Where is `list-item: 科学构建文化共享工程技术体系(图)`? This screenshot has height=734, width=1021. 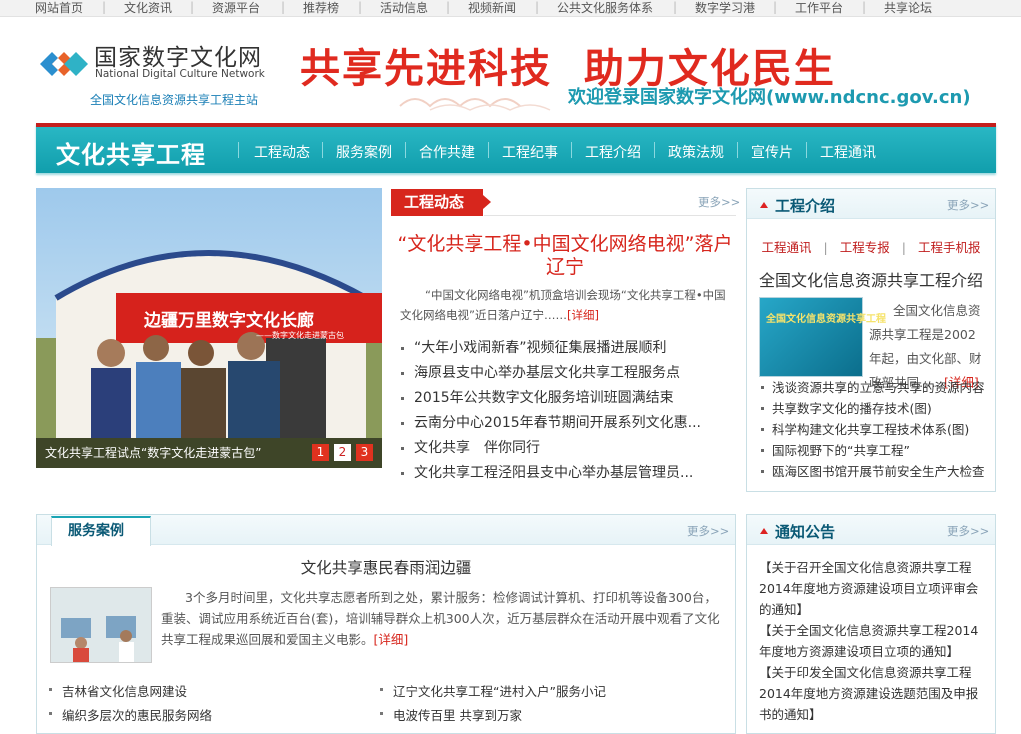 list-item: 科学构建文化共享工程技术体系(图) is located at coordinates (877, 429).